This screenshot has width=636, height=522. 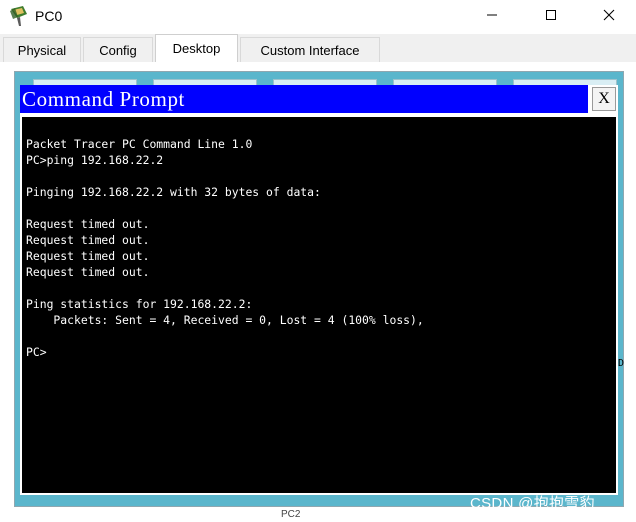 I want to click on terminal-line: PC>, so click(x=36, y=352).